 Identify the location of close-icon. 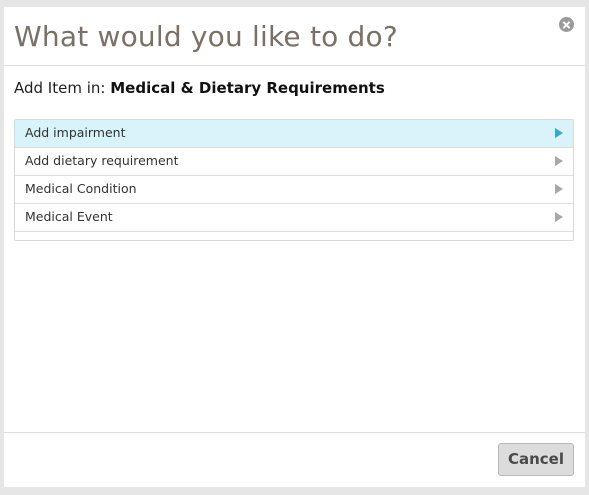
(566, 24).